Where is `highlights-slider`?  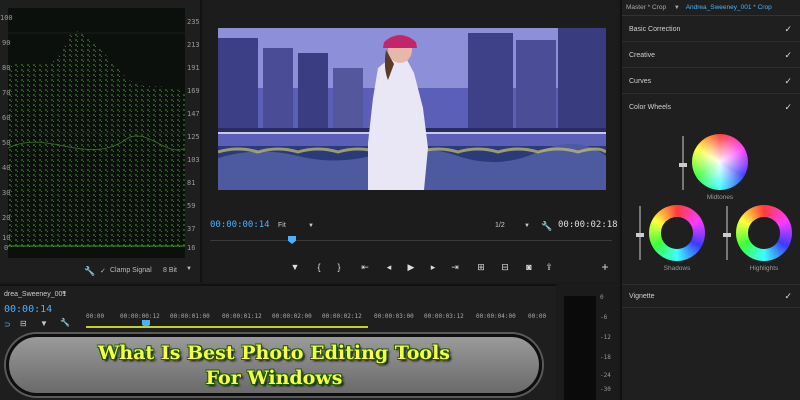
highlights-slider is located at coordinates (727, 233).